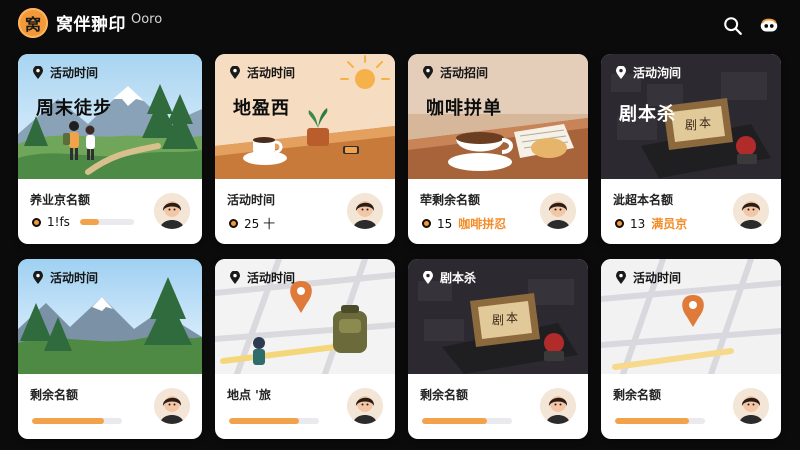  I want to click on activity-card-tea: 活动时间 地盈西 活动时间 25 十, so click(305, 149).